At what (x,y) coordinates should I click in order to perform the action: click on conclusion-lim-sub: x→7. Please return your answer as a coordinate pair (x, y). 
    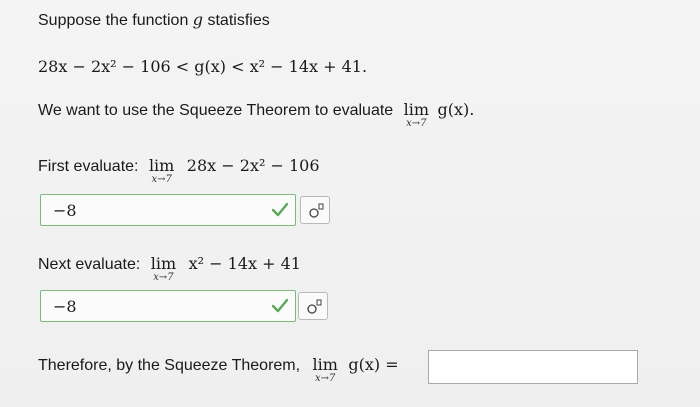
    Looking at the image, I should click on (325, 378).